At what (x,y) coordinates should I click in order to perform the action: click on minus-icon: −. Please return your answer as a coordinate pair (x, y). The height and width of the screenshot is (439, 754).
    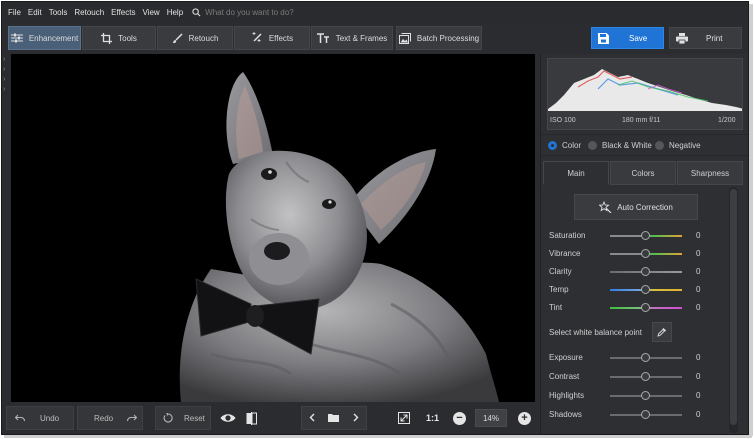
    Looking at the image, I should click on (459, 418).